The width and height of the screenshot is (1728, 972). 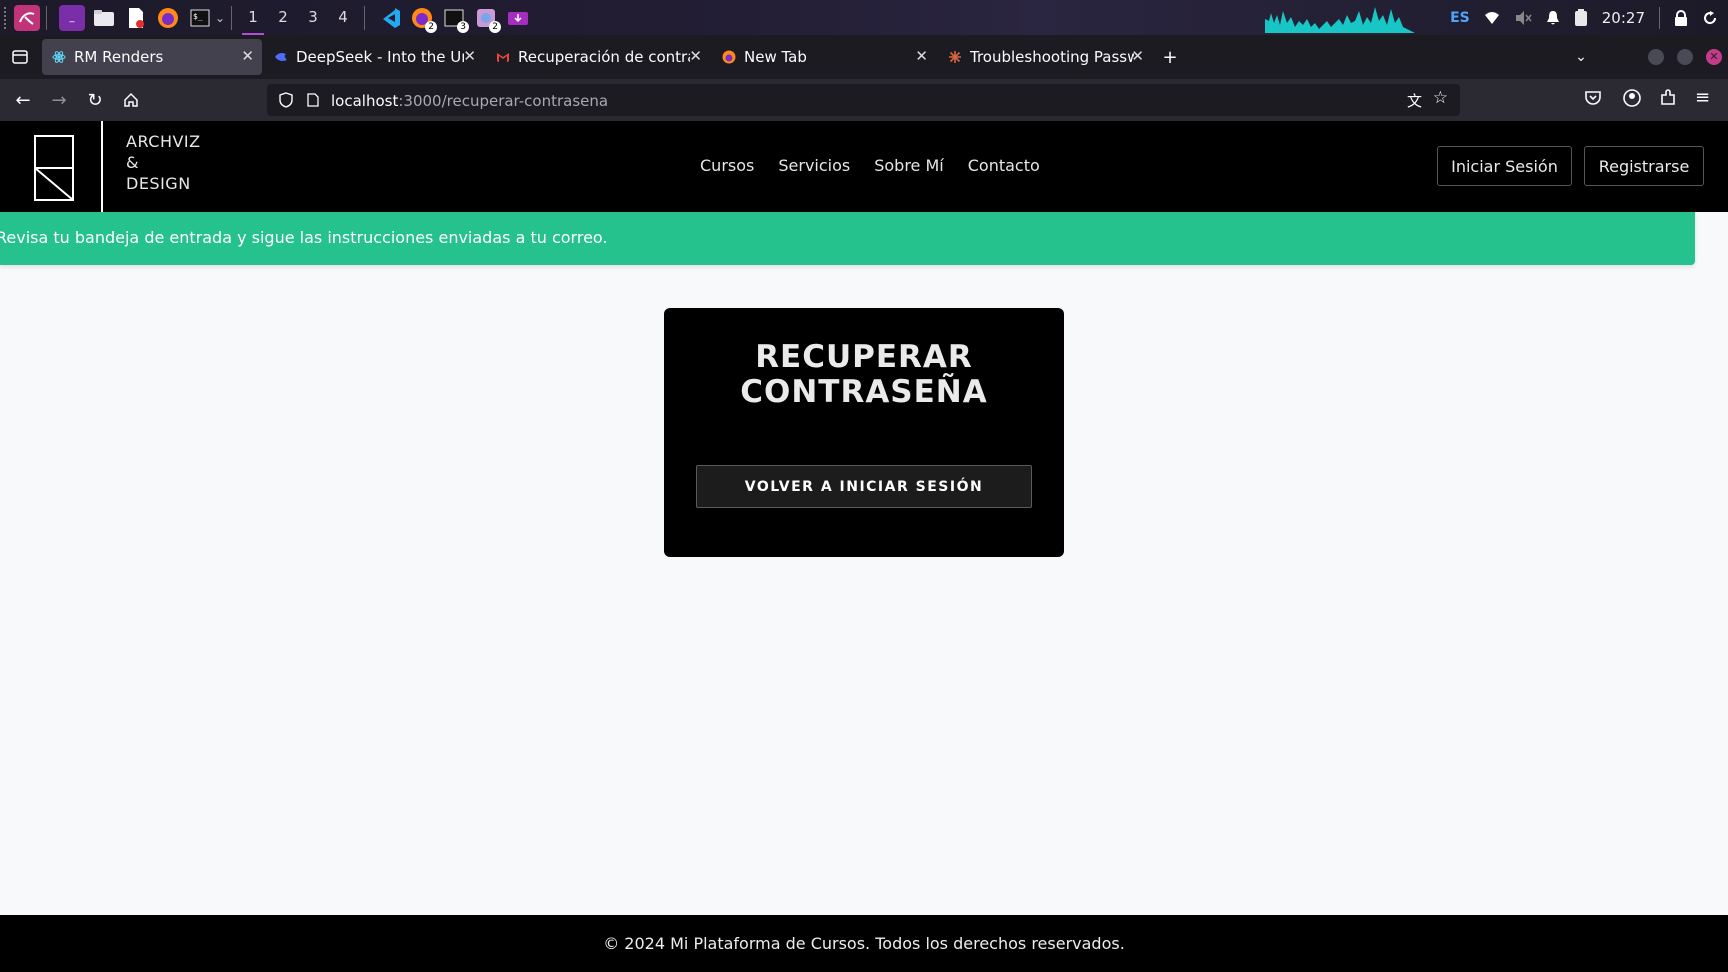 I want to click on forward-arrow-icon: →, so click(x=59, y=100).